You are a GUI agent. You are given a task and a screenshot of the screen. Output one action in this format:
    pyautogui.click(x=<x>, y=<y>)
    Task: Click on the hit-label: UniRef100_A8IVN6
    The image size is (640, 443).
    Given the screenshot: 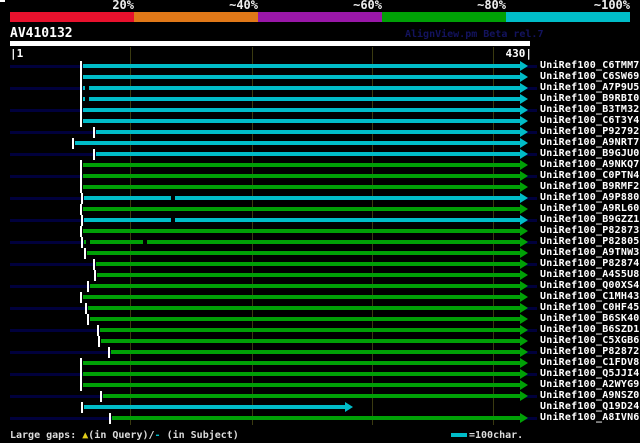 What is the action you would take?
    pyautogui.click(x=590, y=418)
    